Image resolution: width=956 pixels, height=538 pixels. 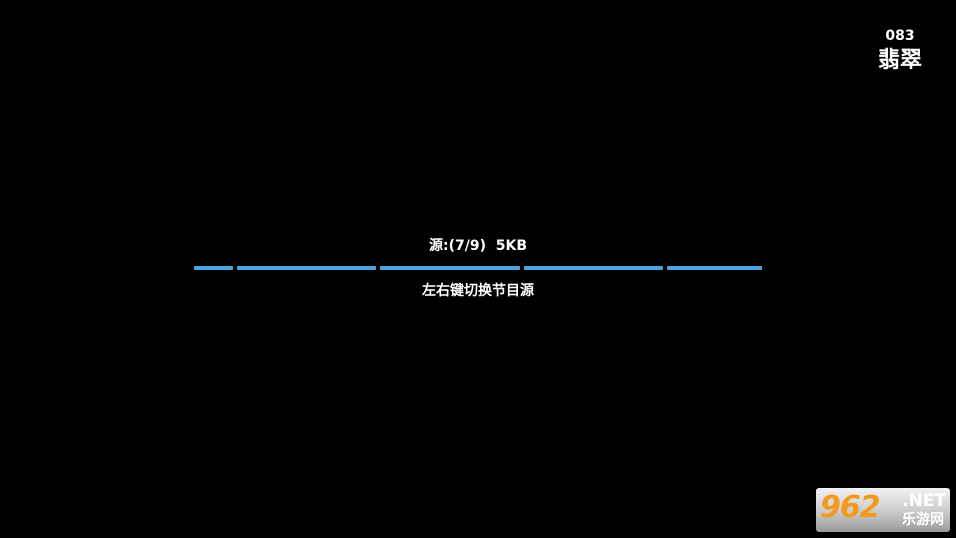 I want to click on source-status: 源:(7/9) 5KB, so click(x=478, y=246).